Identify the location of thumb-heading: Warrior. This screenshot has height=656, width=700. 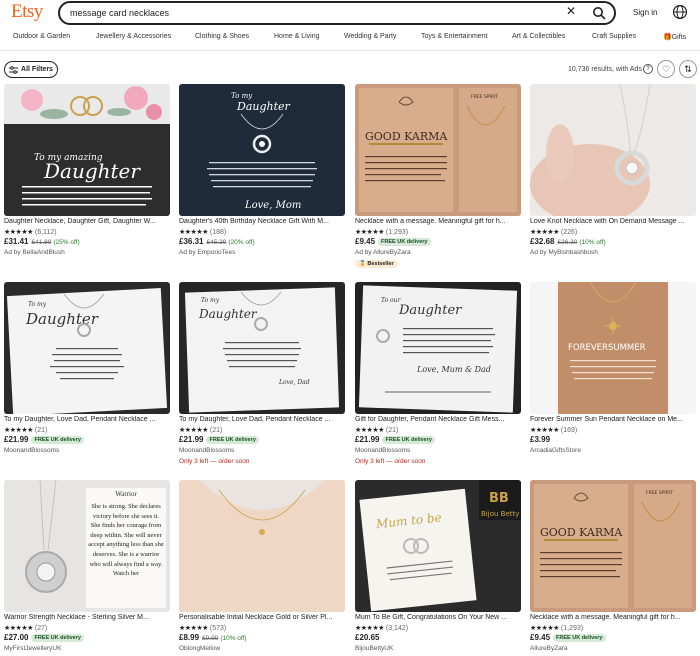
(126, 494).